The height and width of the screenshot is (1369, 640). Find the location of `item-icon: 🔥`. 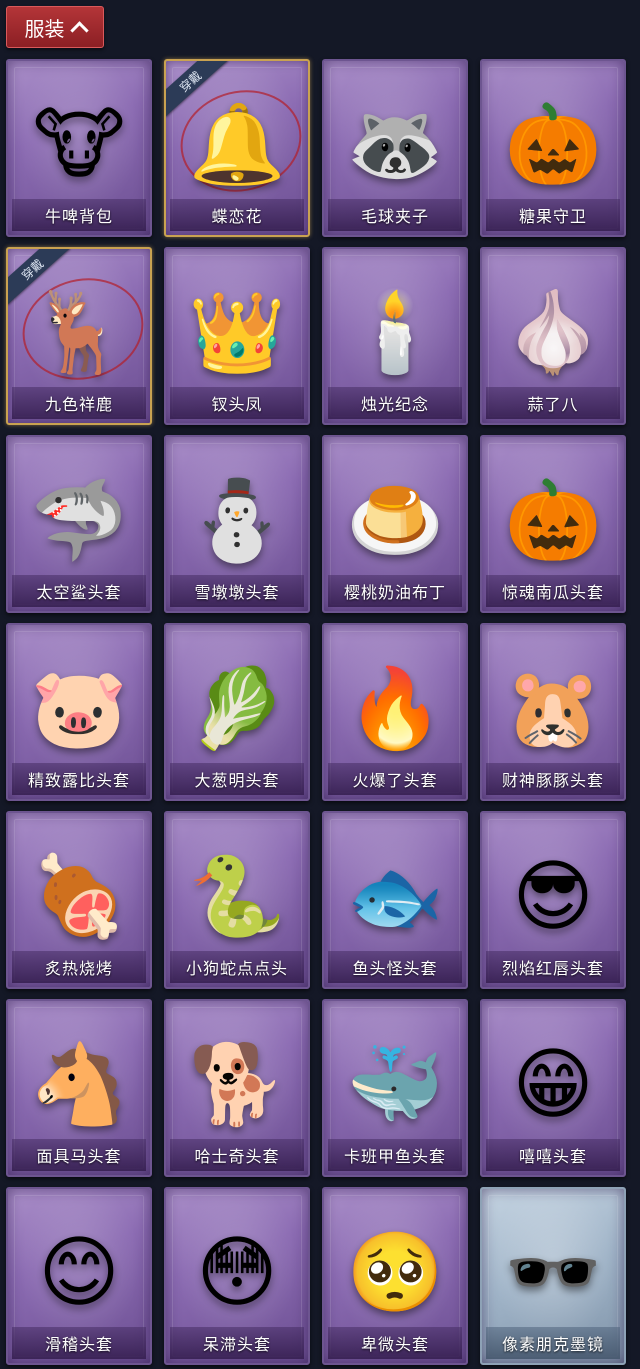

item-icon: 🔥 is located at coordinates (395, 708).